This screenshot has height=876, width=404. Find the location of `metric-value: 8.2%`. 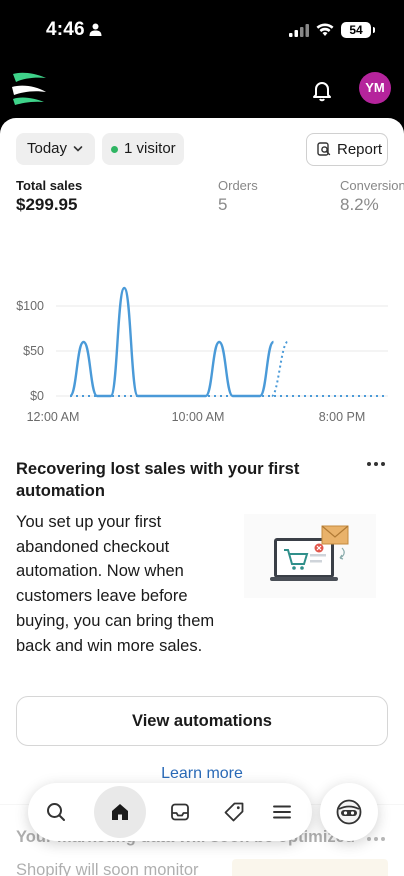

metric-value: 8.2% is located at coordinates (359, 204).